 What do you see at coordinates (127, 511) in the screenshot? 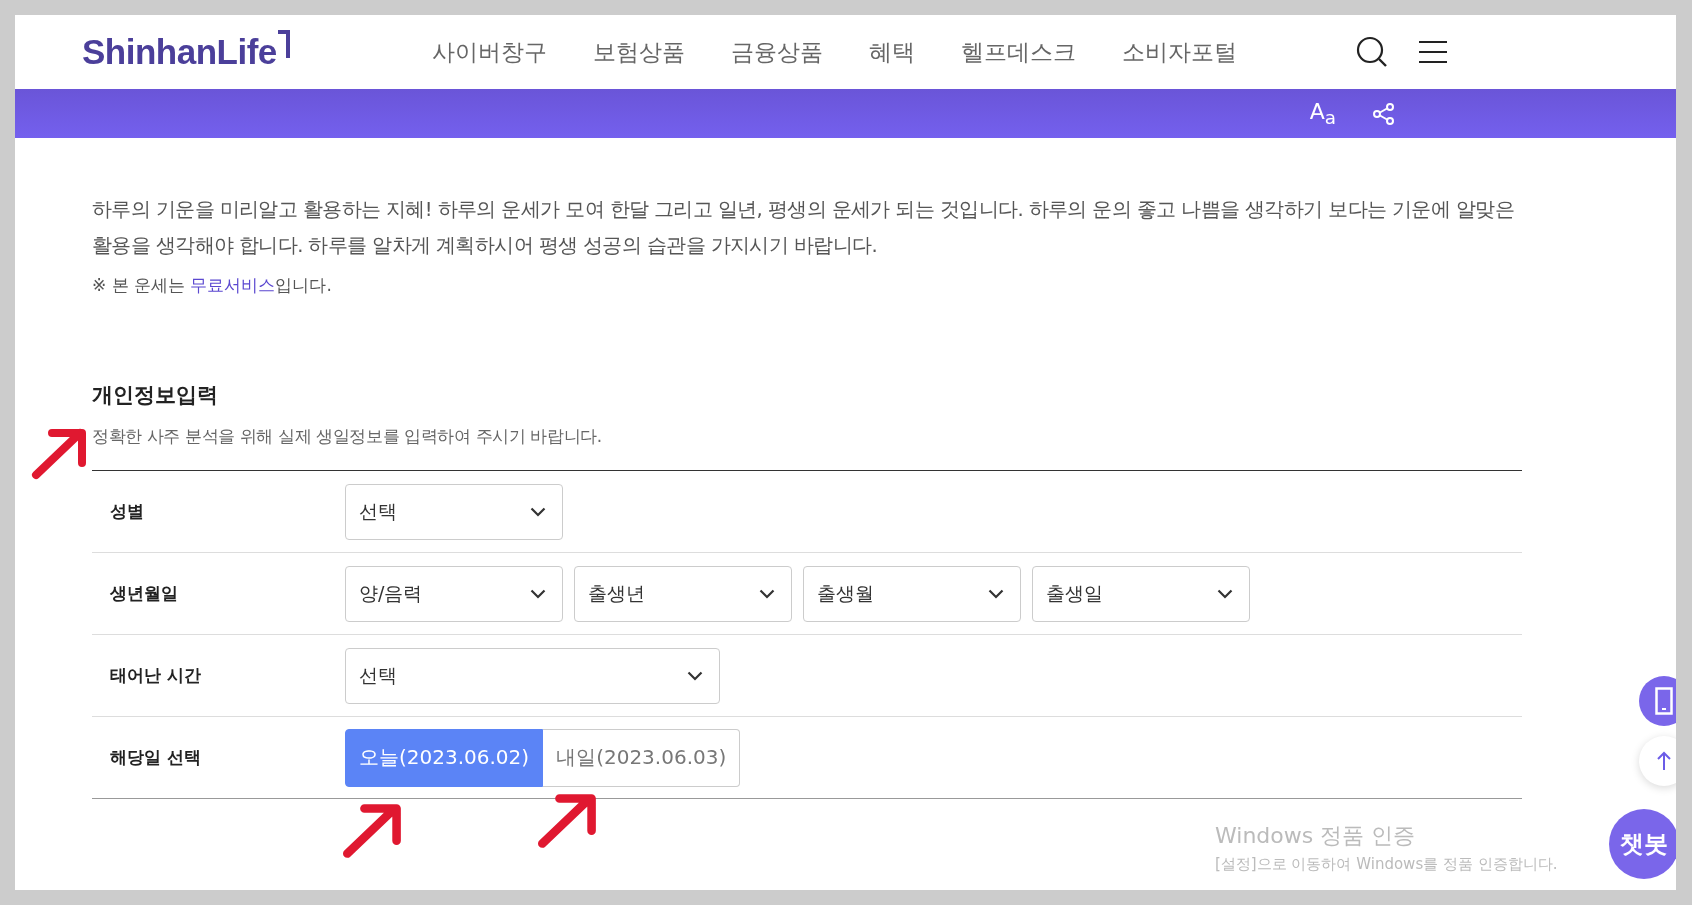
I see `field-label: 성별` at bounding box center [127, 511].